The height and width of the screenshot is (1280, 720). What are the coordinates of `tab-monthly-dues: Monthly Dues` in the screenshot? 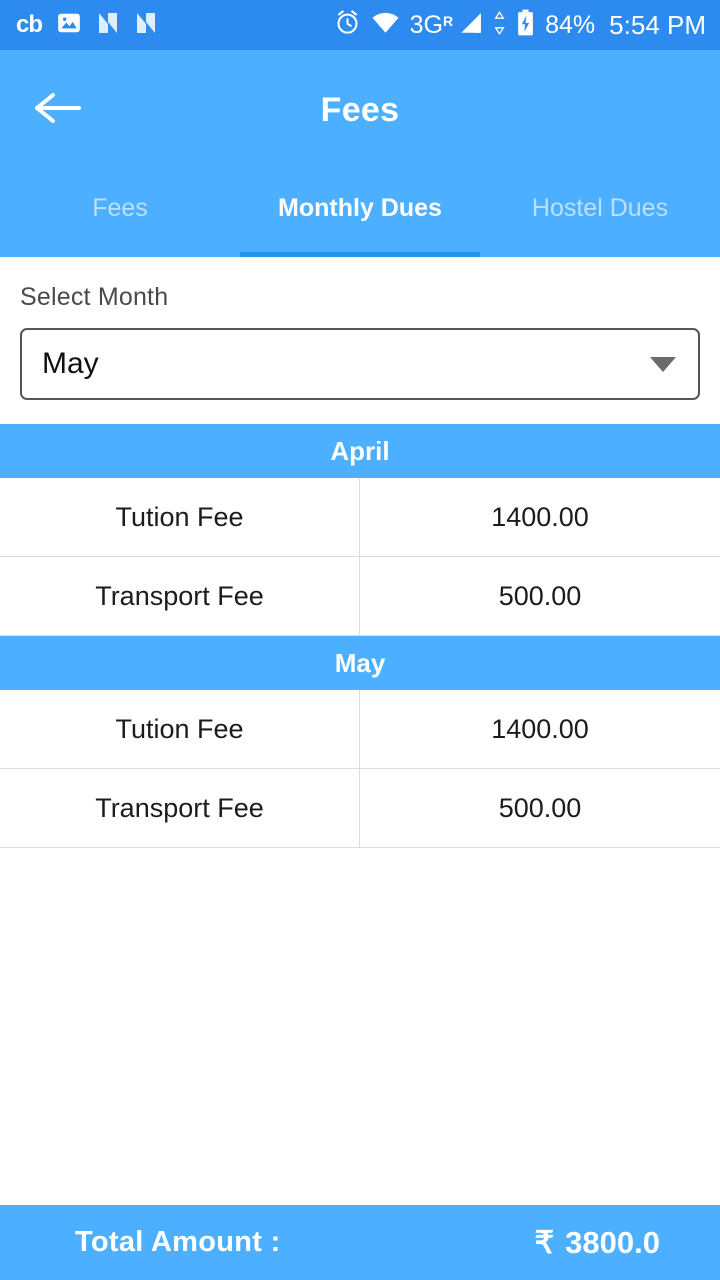 It's located at (360, 213).